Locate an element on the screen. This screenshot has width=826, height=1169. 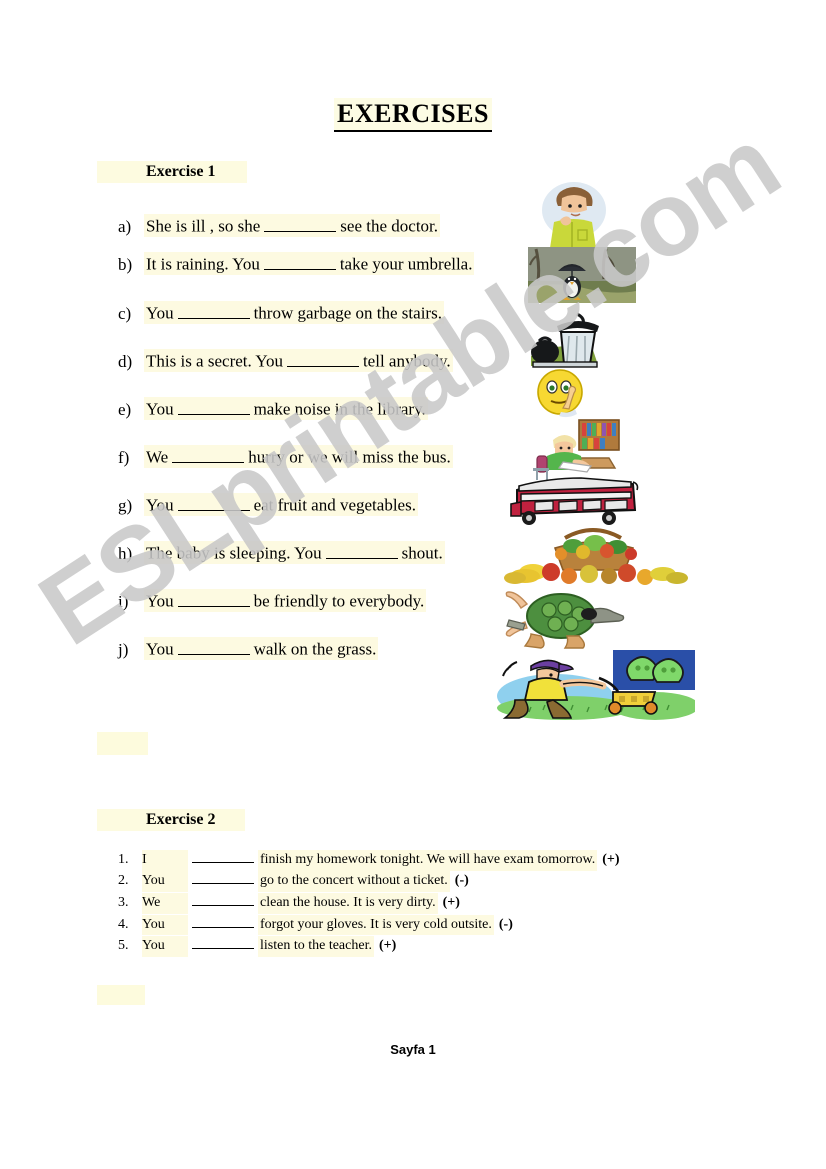
item-label: c) is located at coordinates (125, 313).